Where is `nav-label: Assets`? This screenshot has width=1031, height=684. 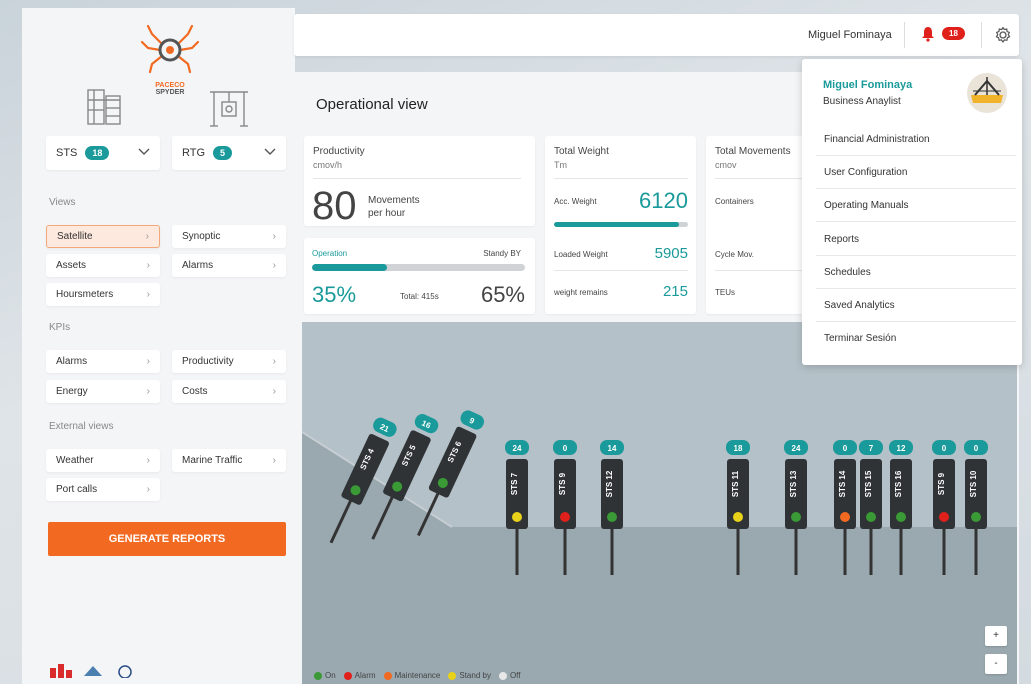 nav-label: Assets is located at coordinates (71, 265).